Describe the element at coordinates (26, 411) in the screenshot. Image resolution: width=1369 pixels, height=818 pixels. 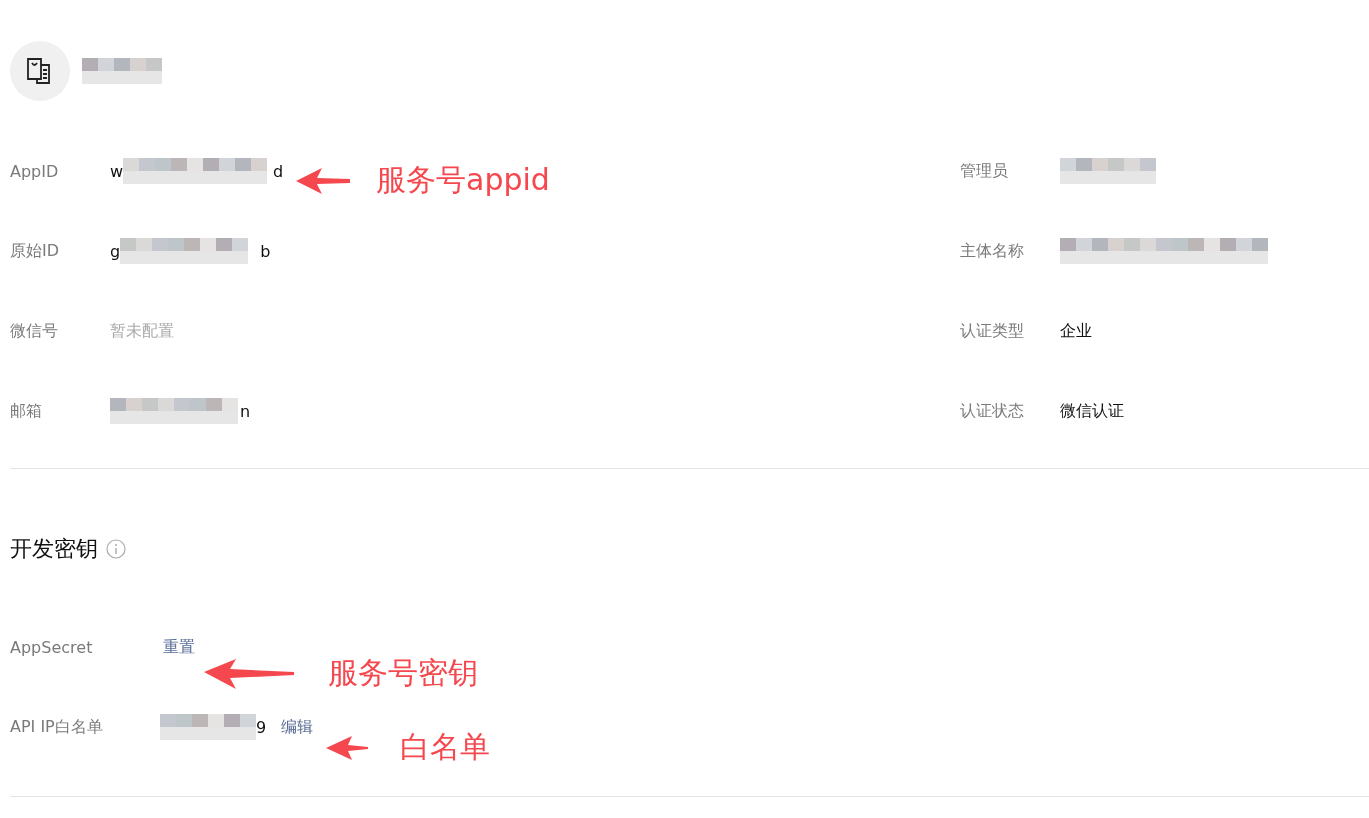
I see `field-label: 邮箱` at that location.